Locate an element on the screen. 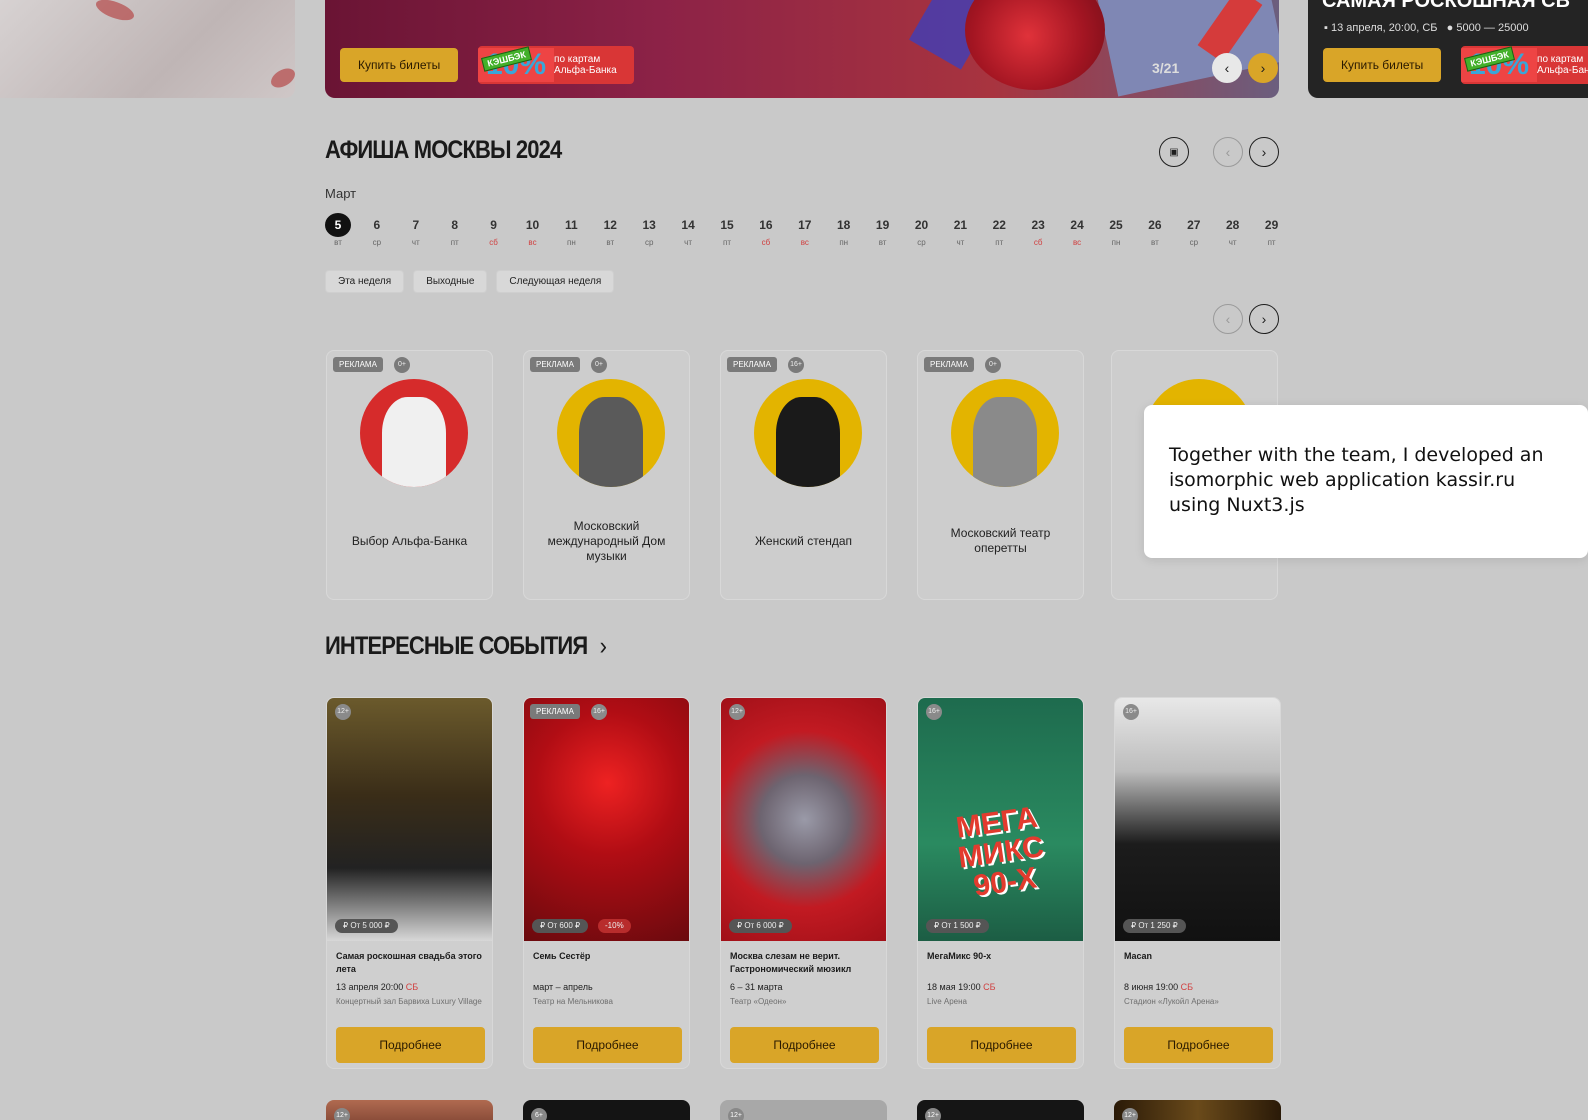 This screenshot has width=1588, height=1120. date-item: 18 пн is located at coordinates (844, 230).